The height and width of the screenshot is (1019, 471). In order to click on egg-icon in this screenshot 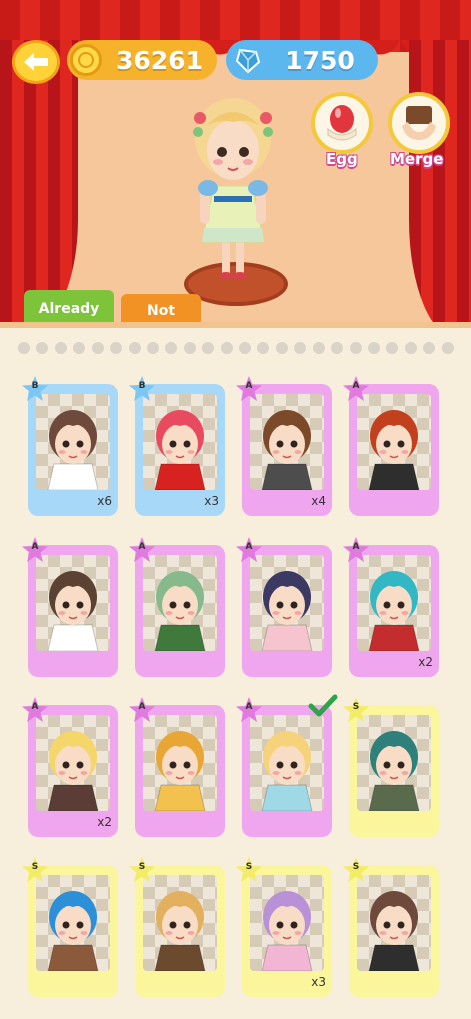, I will do `click(342, 123)`.